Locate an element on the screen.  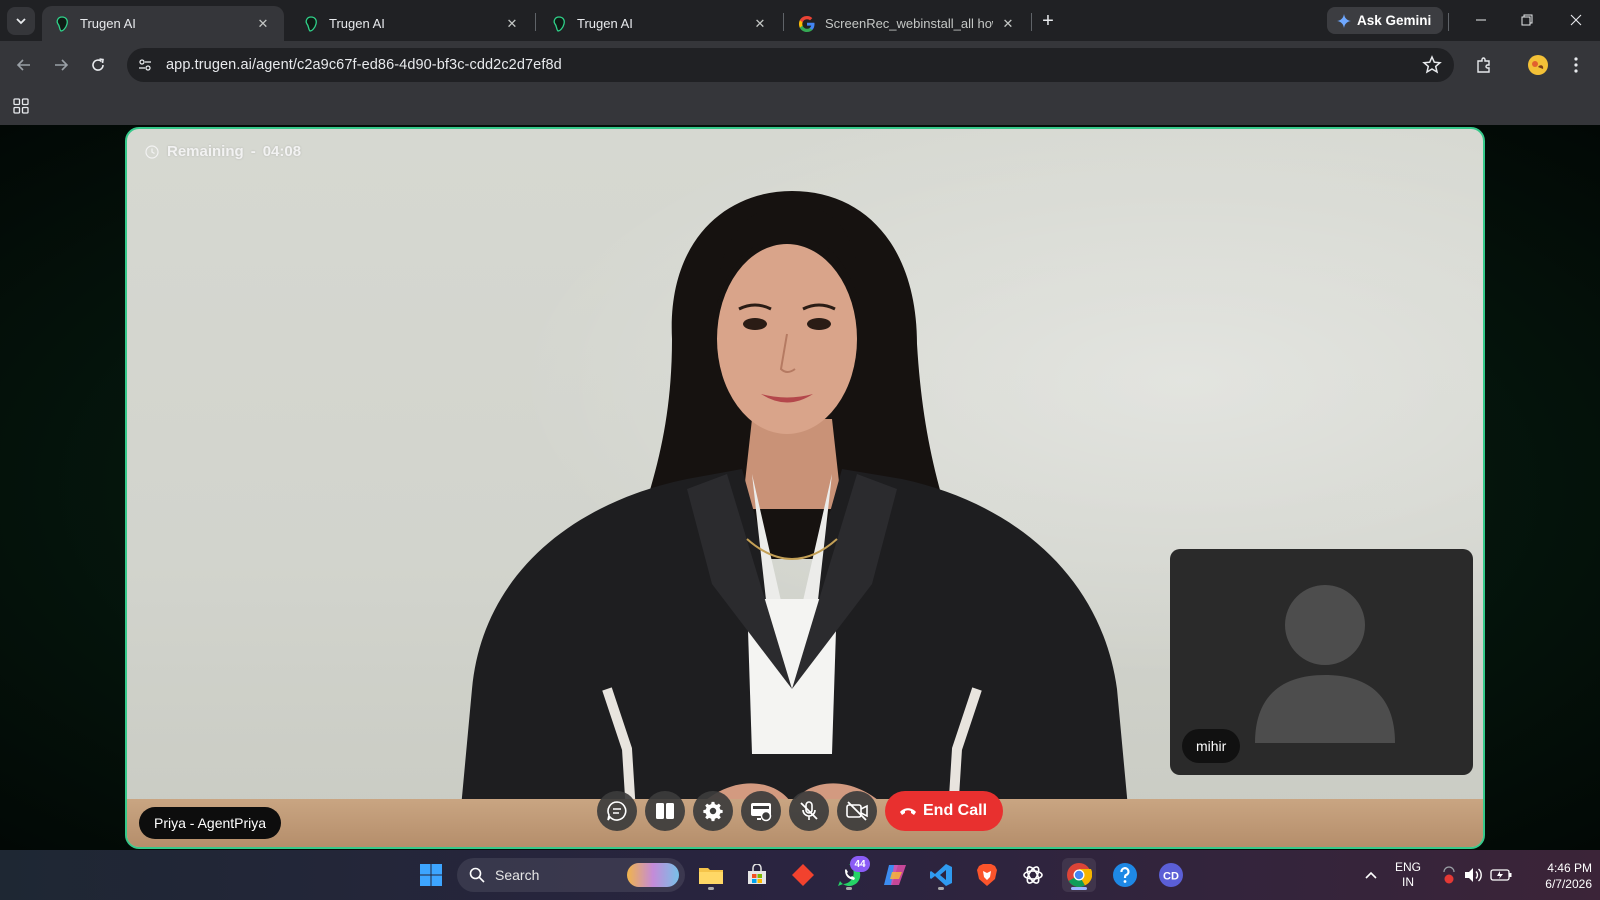
region-code: IN is located at coordinates (1408, 882).